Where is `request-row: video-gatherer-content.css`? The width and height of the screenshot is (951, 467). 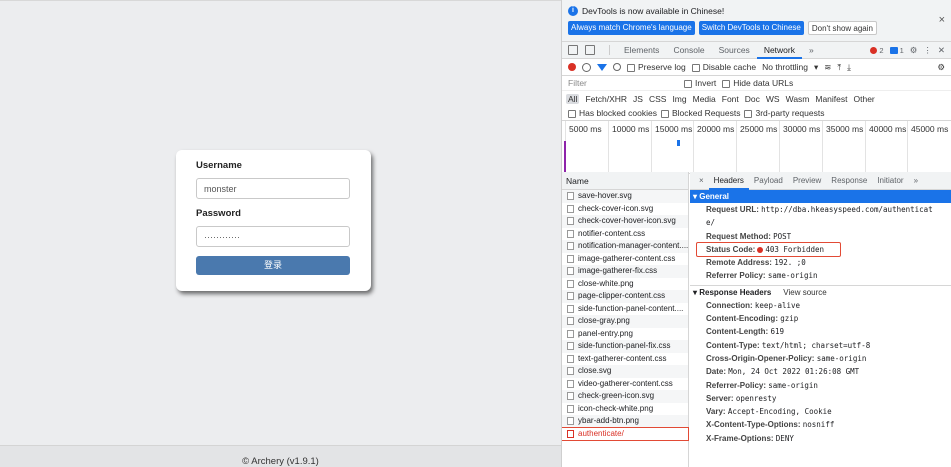 request-row: video-gatherer-content.css is located at coordinates (625, 384).